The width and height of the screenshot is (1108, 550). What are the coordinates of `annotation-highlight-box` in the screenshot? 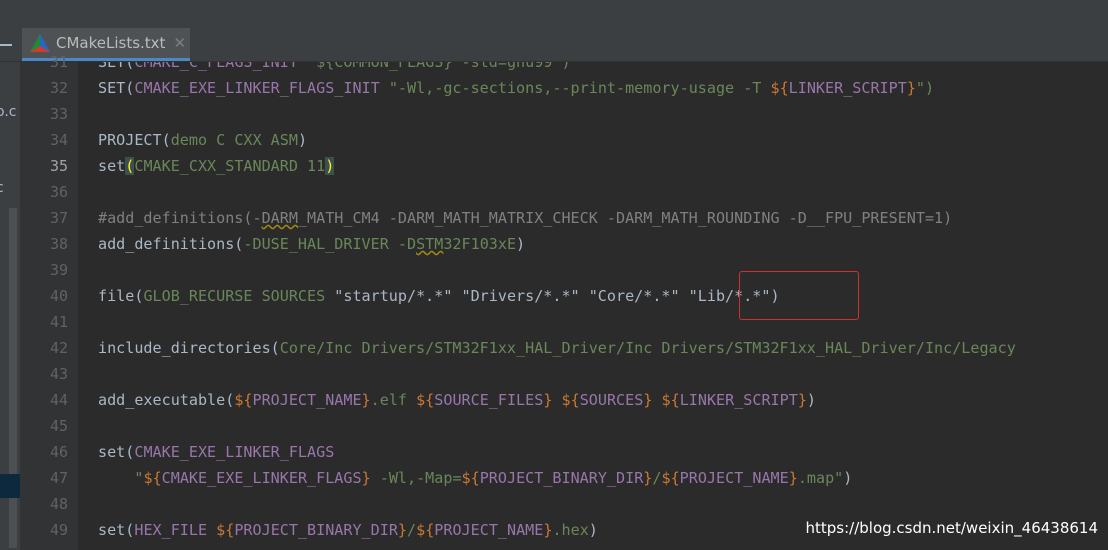 It's located at (799, 295).